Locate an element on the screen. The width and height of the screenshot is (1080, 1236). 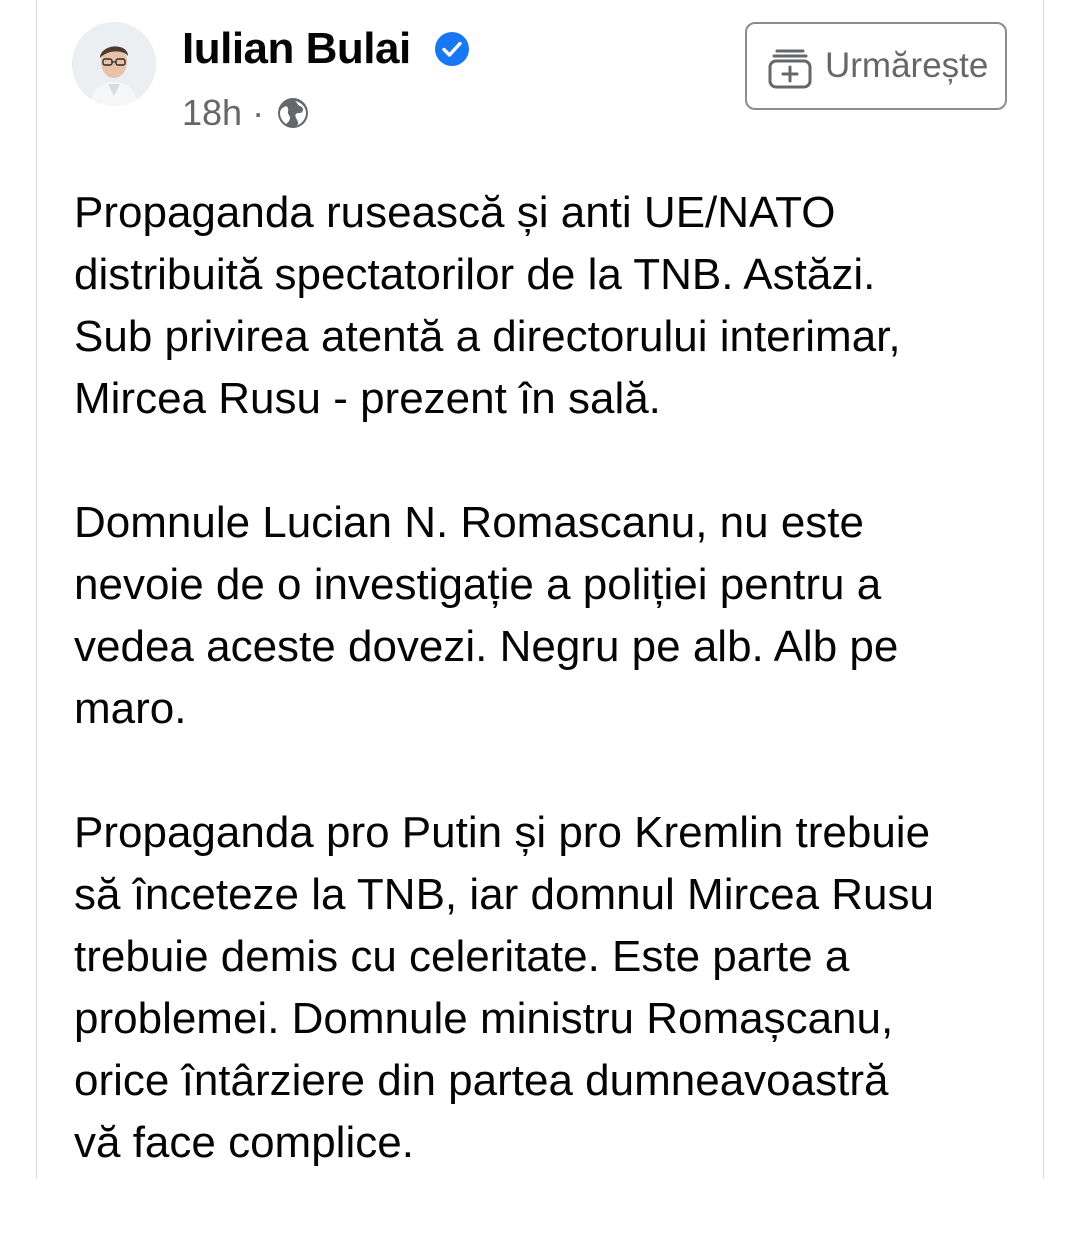
author-avatar is located at coordinates (114, 64).